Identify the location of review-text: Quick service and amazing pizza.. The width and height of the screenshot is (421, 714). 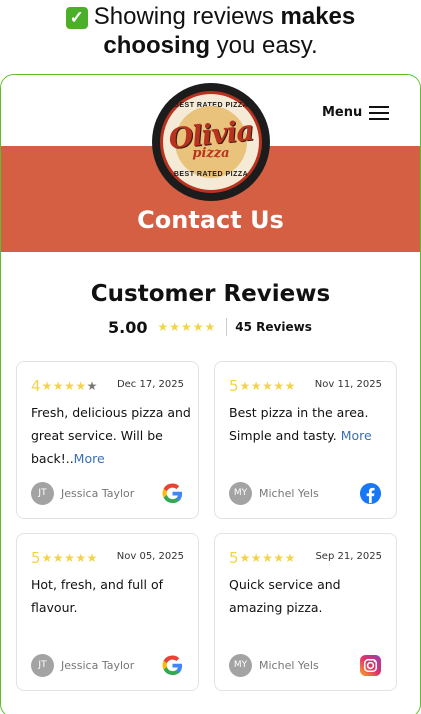
(312, 596).